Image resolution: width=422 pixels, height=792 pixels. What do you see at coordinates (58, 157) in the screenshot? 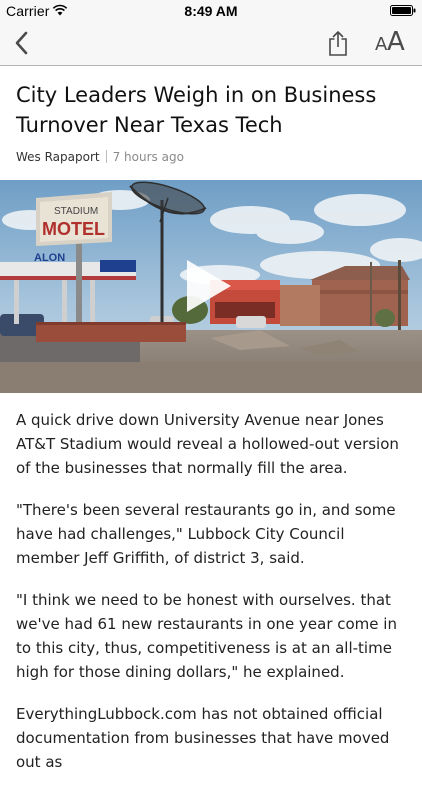
I see `author-name: Wes Rapaport` at bounding box center [58, 157].